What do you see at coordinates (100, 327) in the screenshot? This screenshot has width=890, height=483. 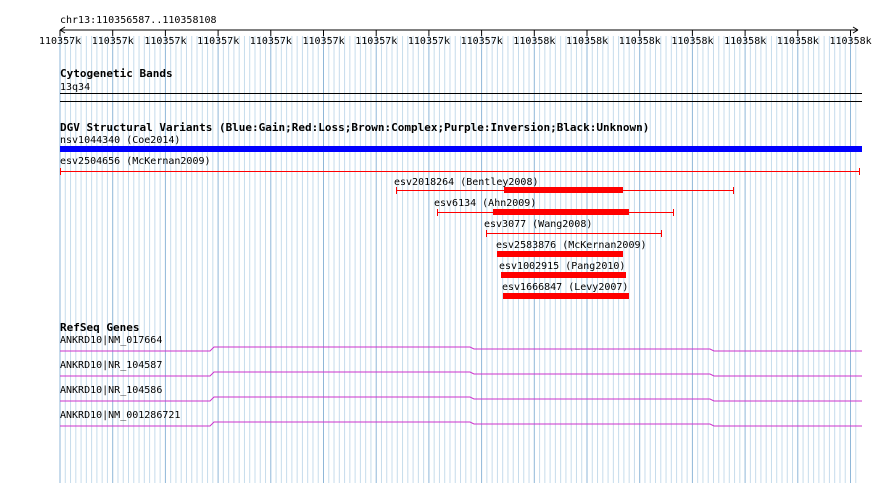 I see `refseq-title: RefSeq Genes` at bounding box center [100, 327].